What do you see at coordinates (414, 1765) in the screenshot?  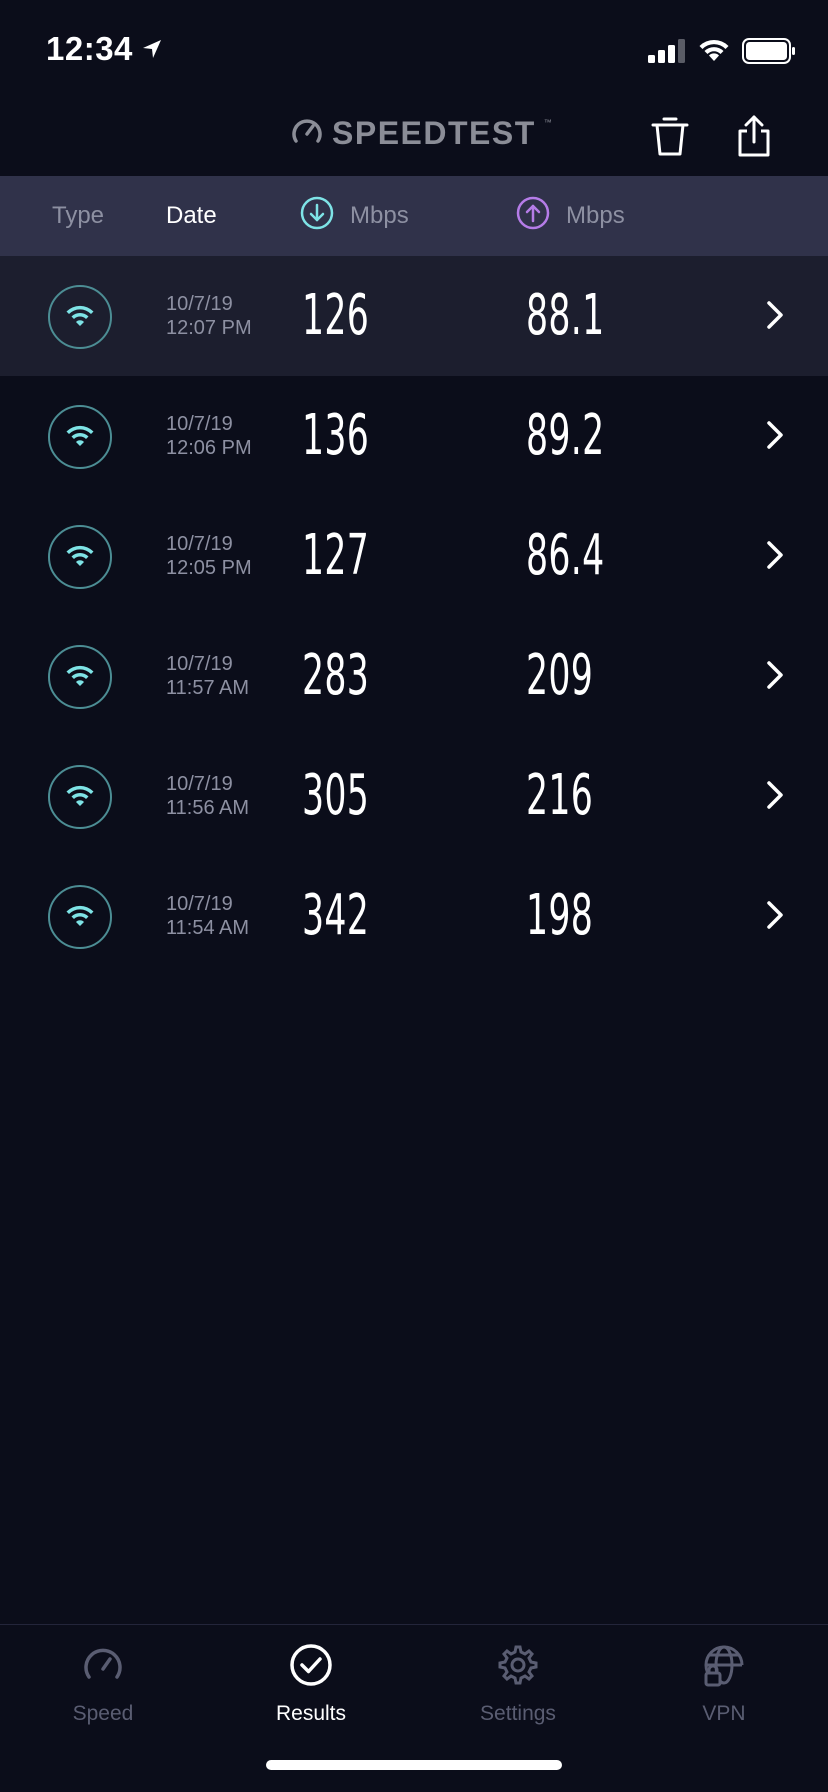 I see `home-indicator` at bounding box center [414, 1765].